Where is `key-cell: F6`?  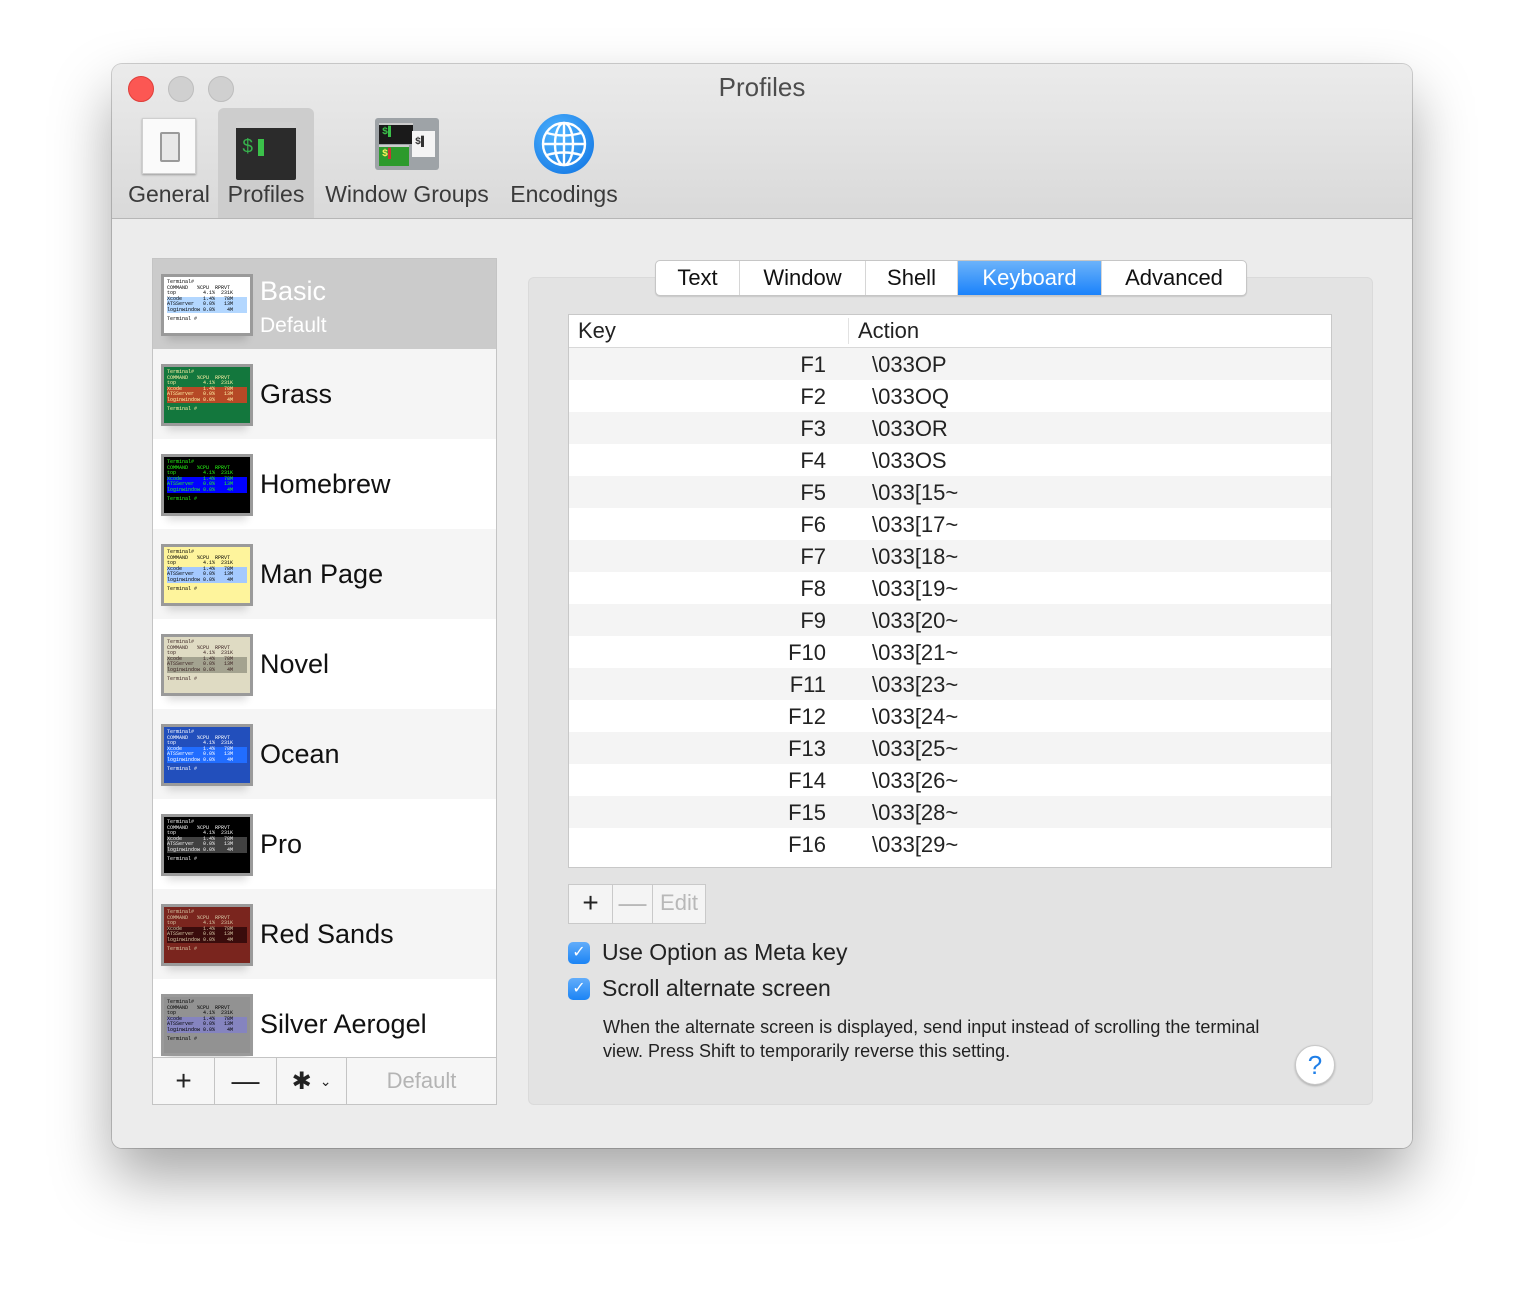
key-cell: F6 is located at coordinates (813, 524).